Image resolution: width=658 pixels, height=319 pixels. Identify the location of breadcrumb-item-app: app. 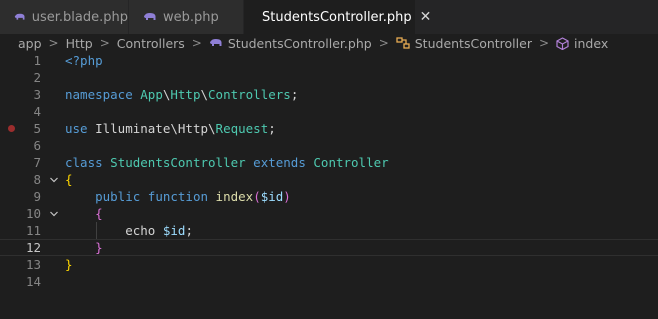
(30, 43).